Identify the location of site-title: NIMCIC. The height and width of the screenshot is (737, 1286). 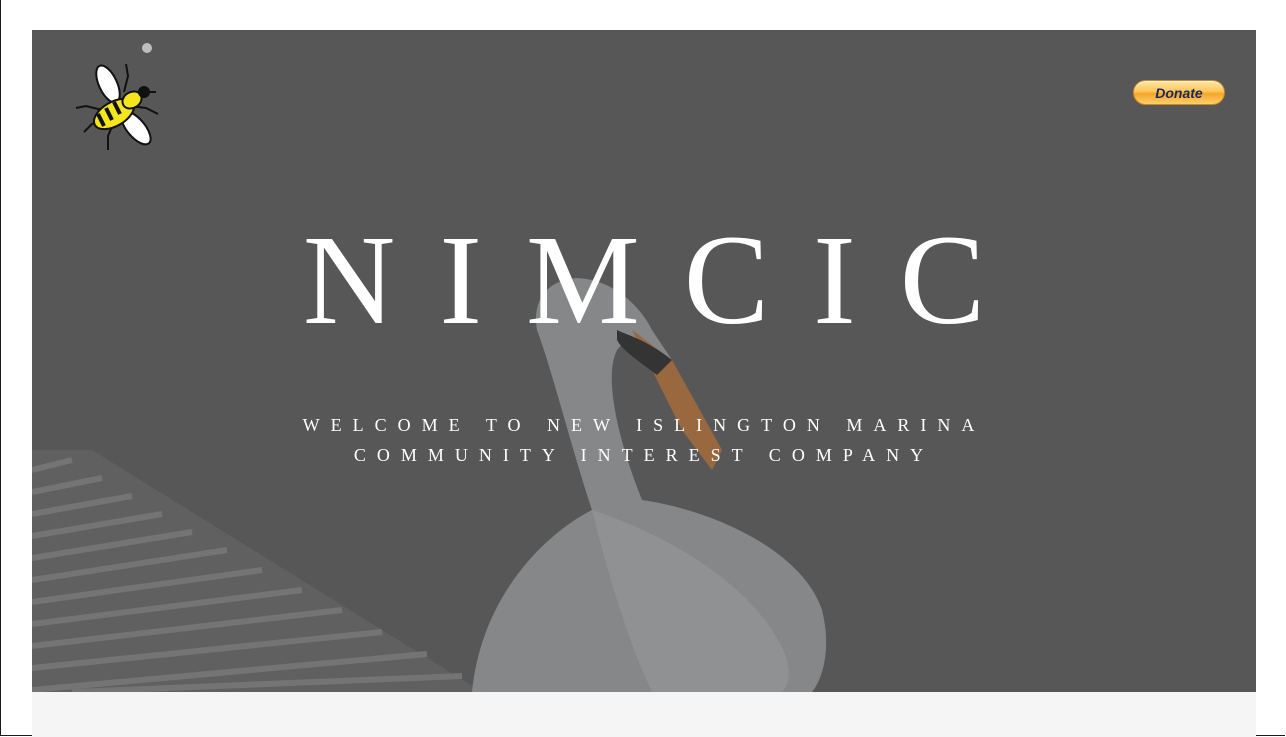
(666, 280).